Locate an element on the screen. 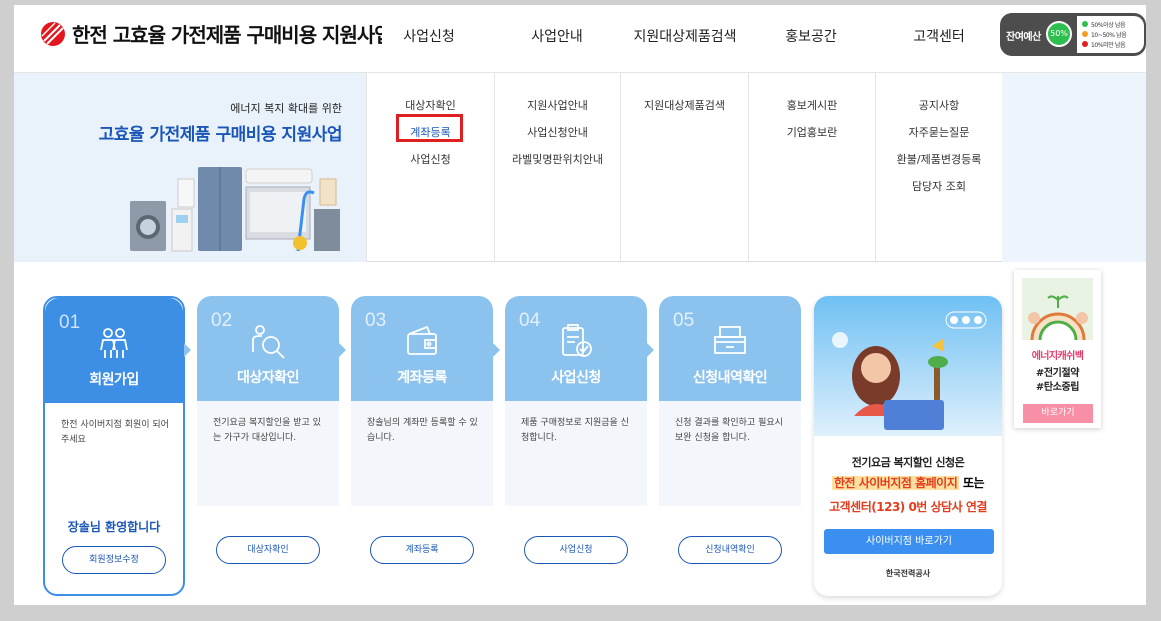 The height and width of the screenshot is (621, 1161). target-check-button: 대상자확인 is located at coordinates (268, 550).